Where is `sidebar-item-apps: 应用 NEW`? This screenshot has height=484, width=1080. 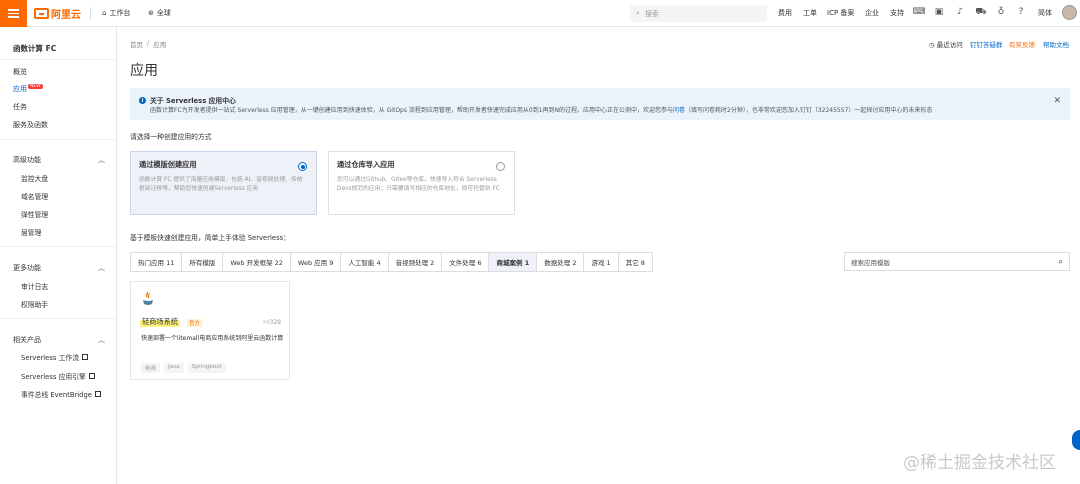 sidebar-item-apps: 应用 NEW is located at coordinates (28, 89).